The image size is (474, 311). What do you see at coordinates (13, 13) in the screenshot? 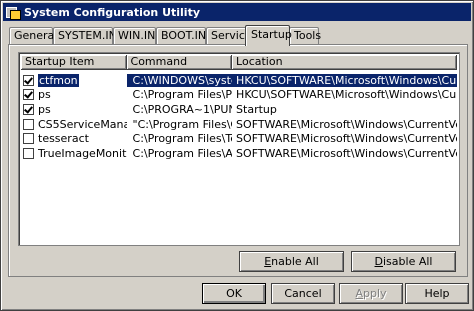
I see `msconfig-icon` at bounding box center [13, 13].